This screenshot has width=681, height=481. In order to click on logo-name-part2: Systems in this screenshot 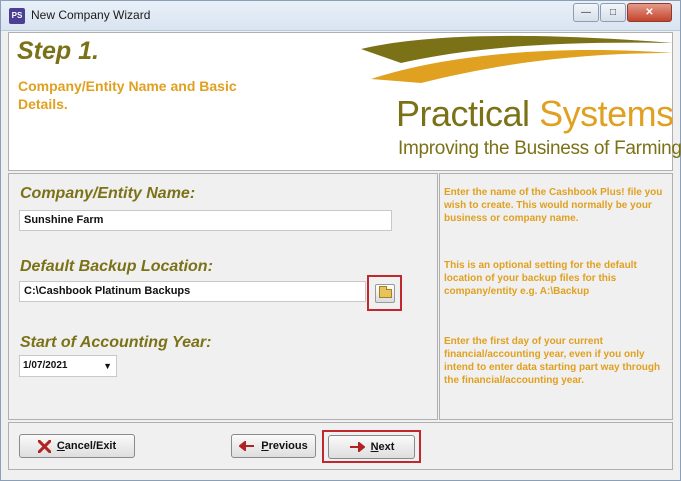, I will do `click(606, 113)`.